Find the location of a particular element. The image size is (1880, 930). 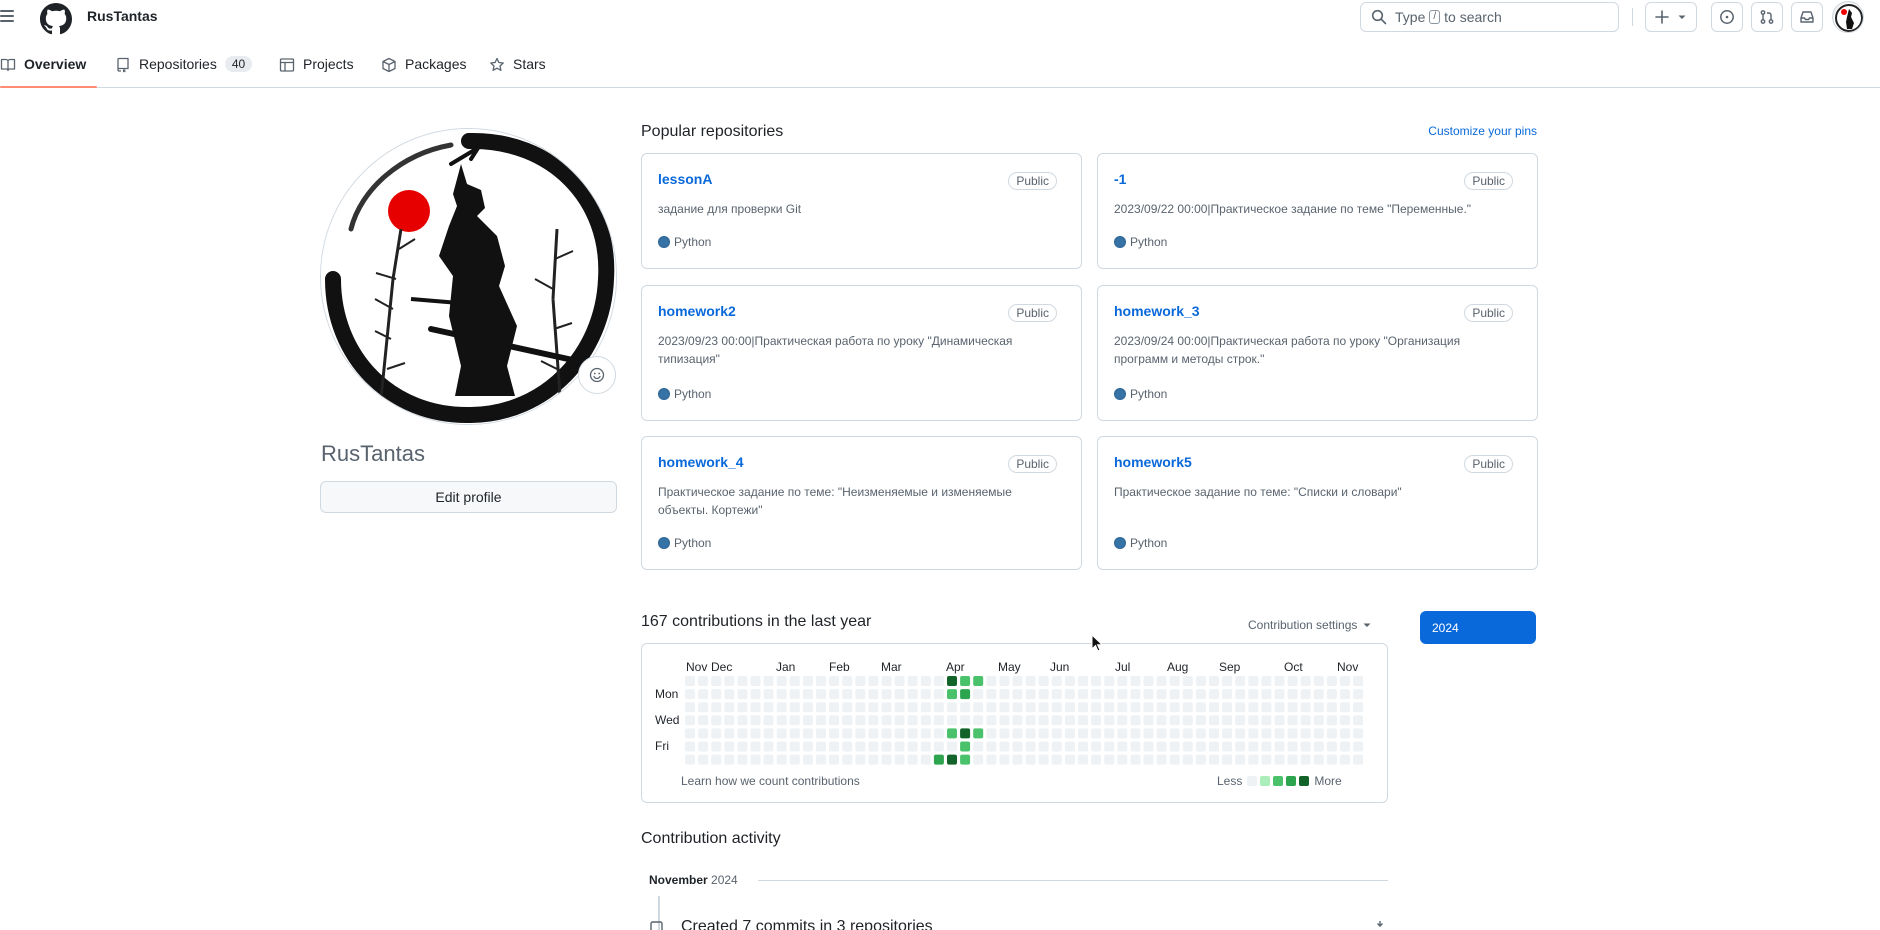

header-username: RusTantas is located at coordinates (122, 16).